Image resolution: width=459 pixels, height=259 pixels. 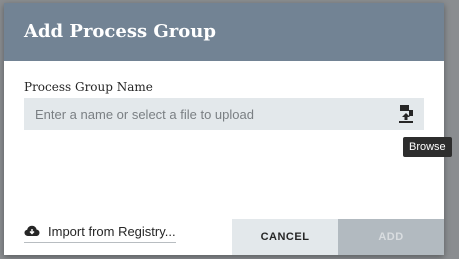 I want to click on process-group-name-input, so click(x=224, y=114).